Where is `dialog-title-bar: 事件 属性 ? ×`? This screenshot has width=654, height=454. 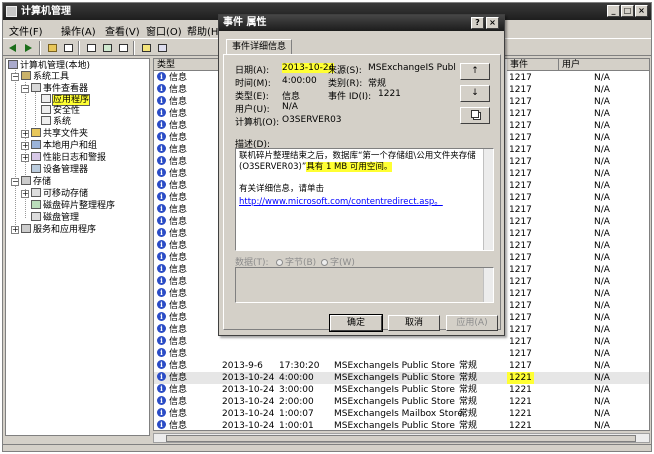 dialog-title-bar: 事件 属性 ? × is located at coordinates (361, 23).